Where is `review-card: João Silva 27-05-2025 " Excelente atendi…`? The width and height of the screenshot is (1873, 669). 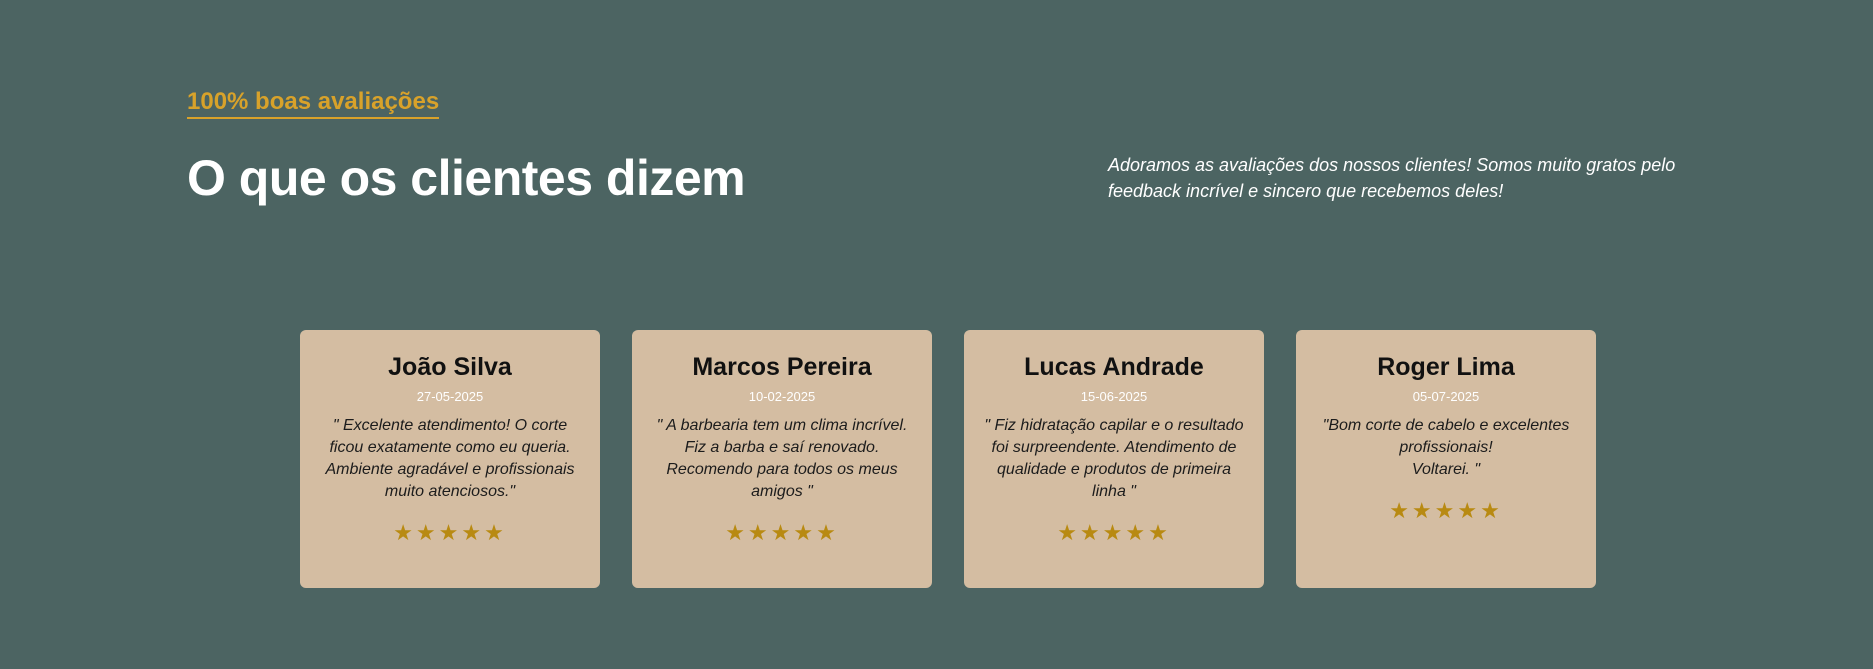 review-card: João Silva 27-05-2025 " Excelente atendi… is located at coordinates (450, 459).